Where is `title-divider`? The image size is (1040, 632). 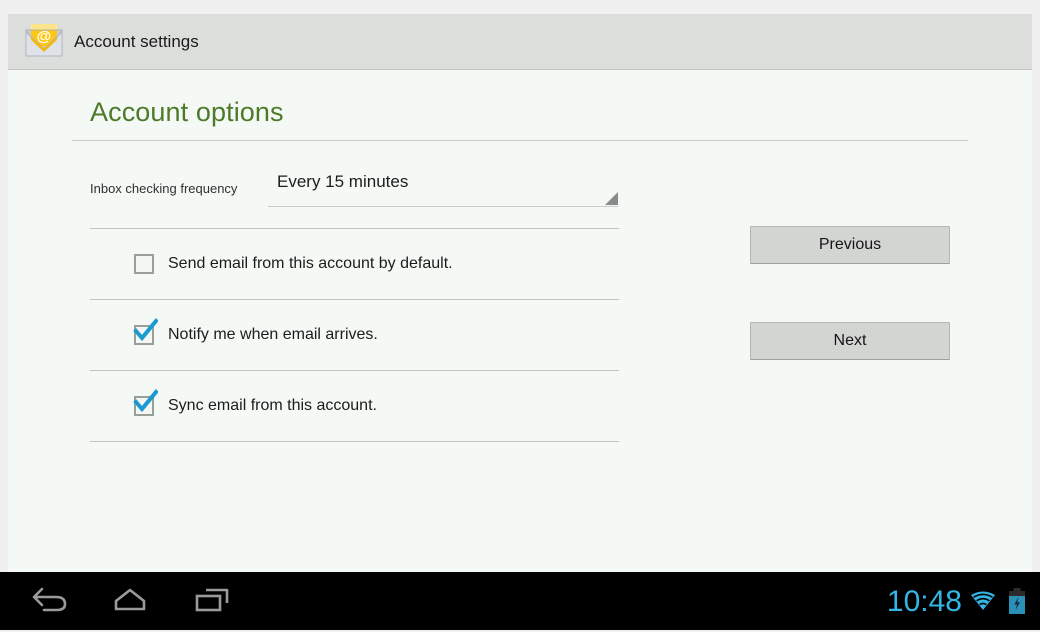
title-divider is located at coordinates (520, 140).